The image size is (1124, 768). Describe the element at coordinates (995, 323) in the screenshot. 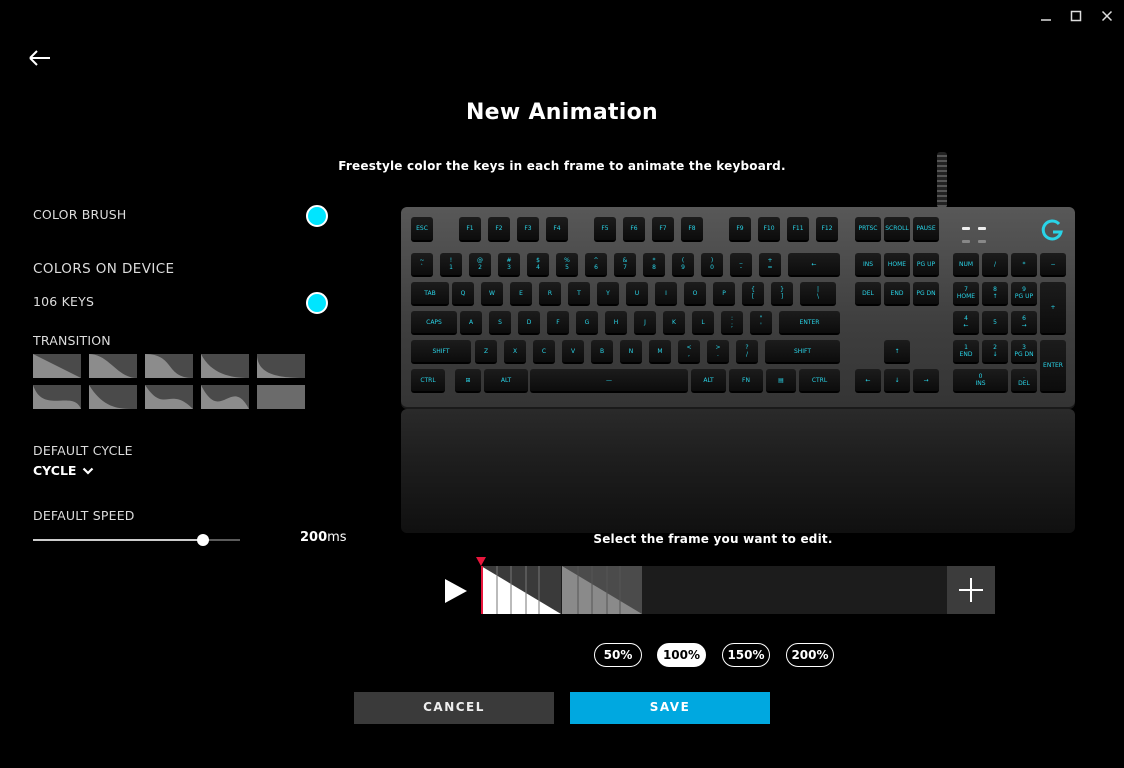

I see `key-home-14: 5` at that location.